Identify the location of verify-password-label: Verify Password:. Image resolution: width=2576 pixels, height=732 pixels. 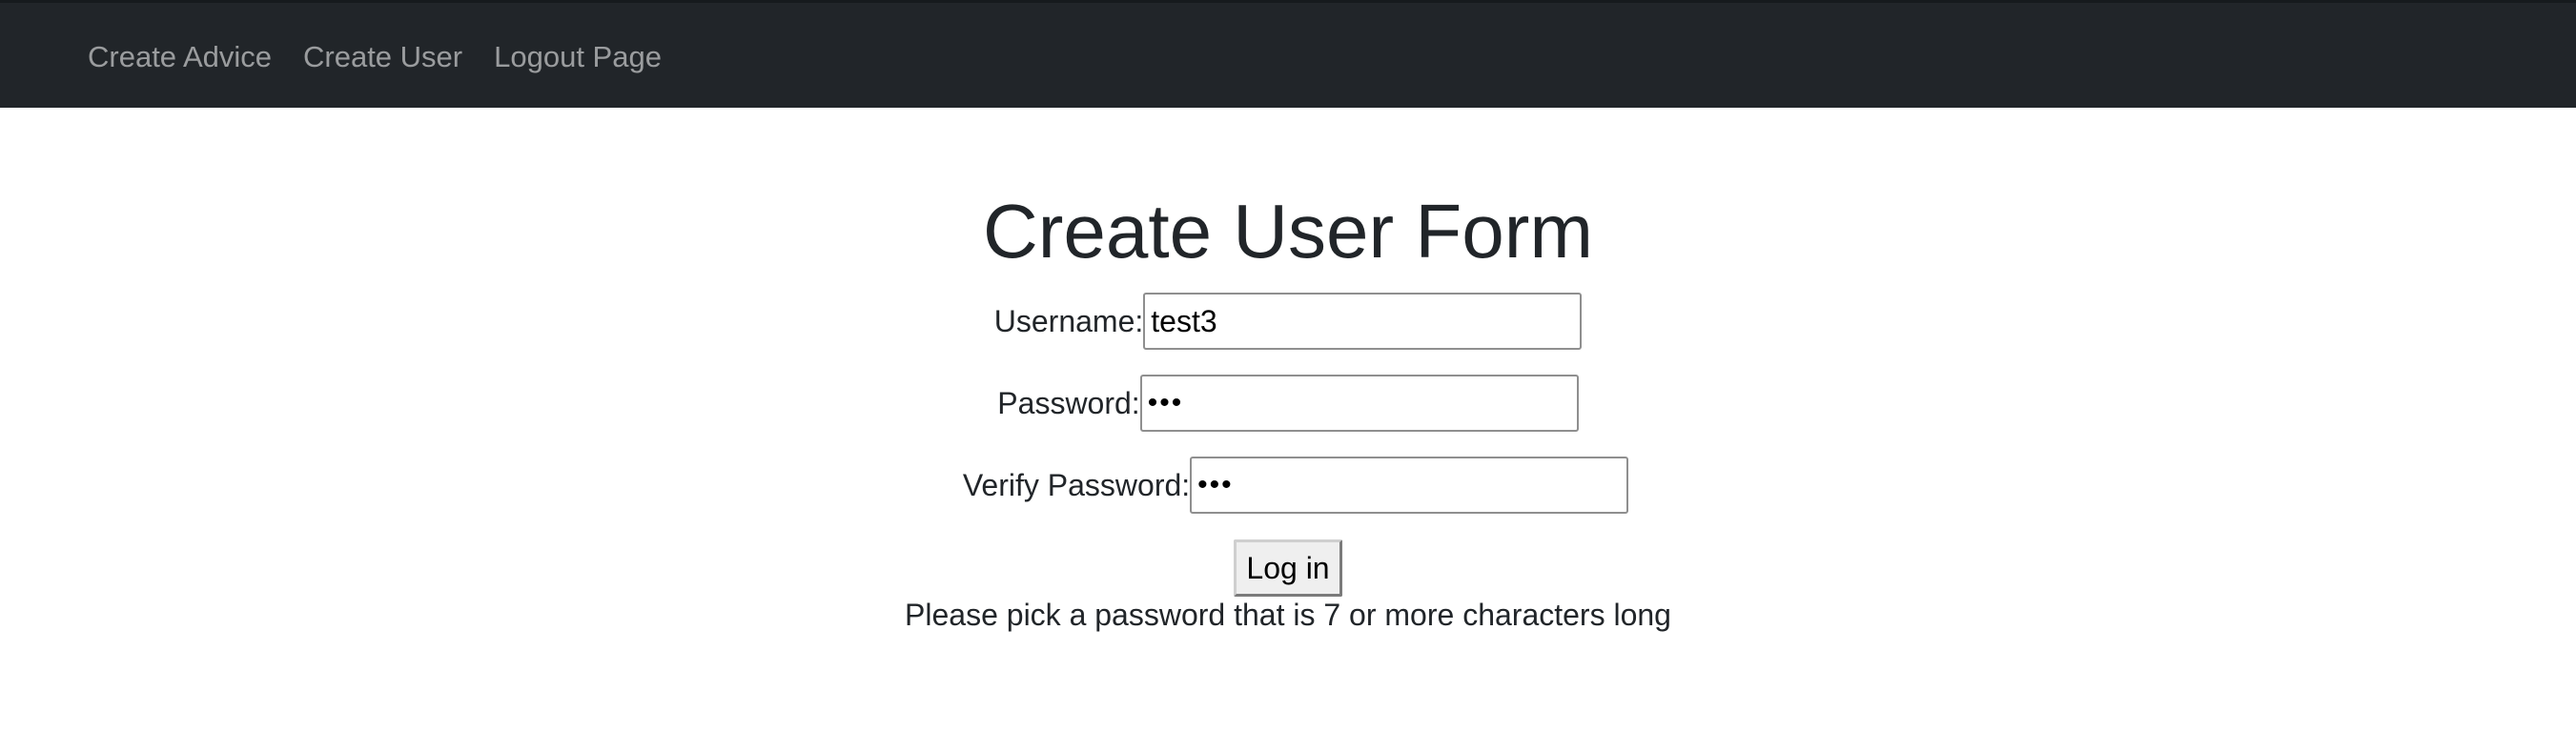
(1076, 485).